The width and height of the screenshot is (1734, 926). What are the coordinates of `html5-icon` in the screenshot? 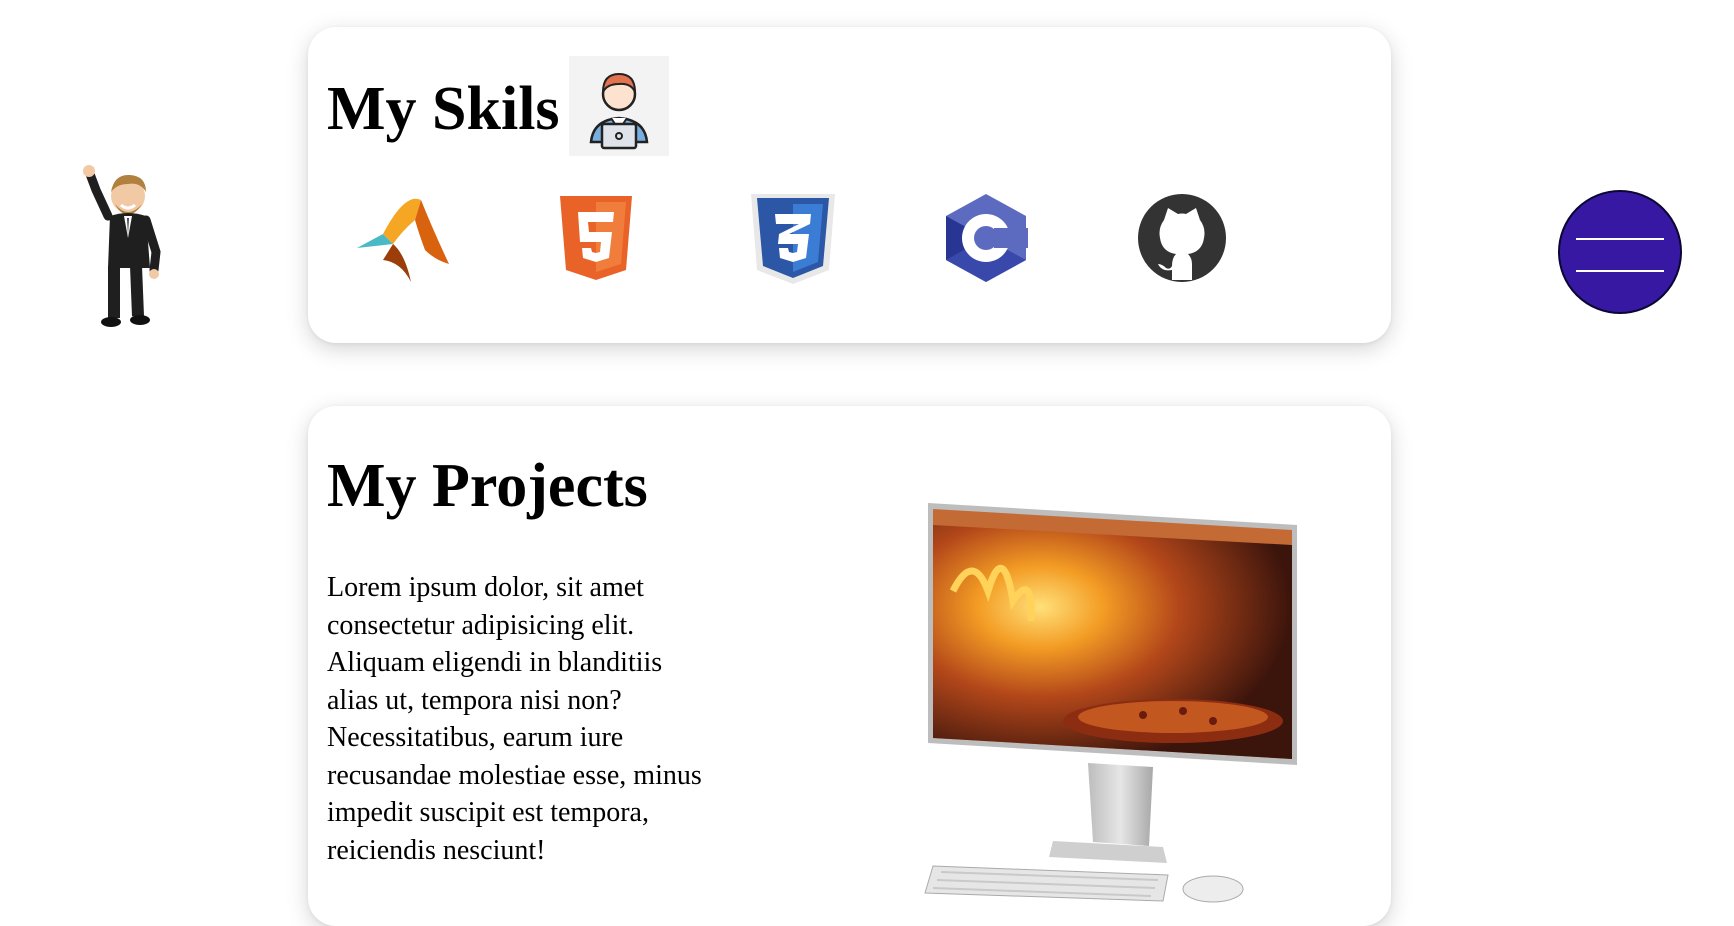 It's located at (596, 238).